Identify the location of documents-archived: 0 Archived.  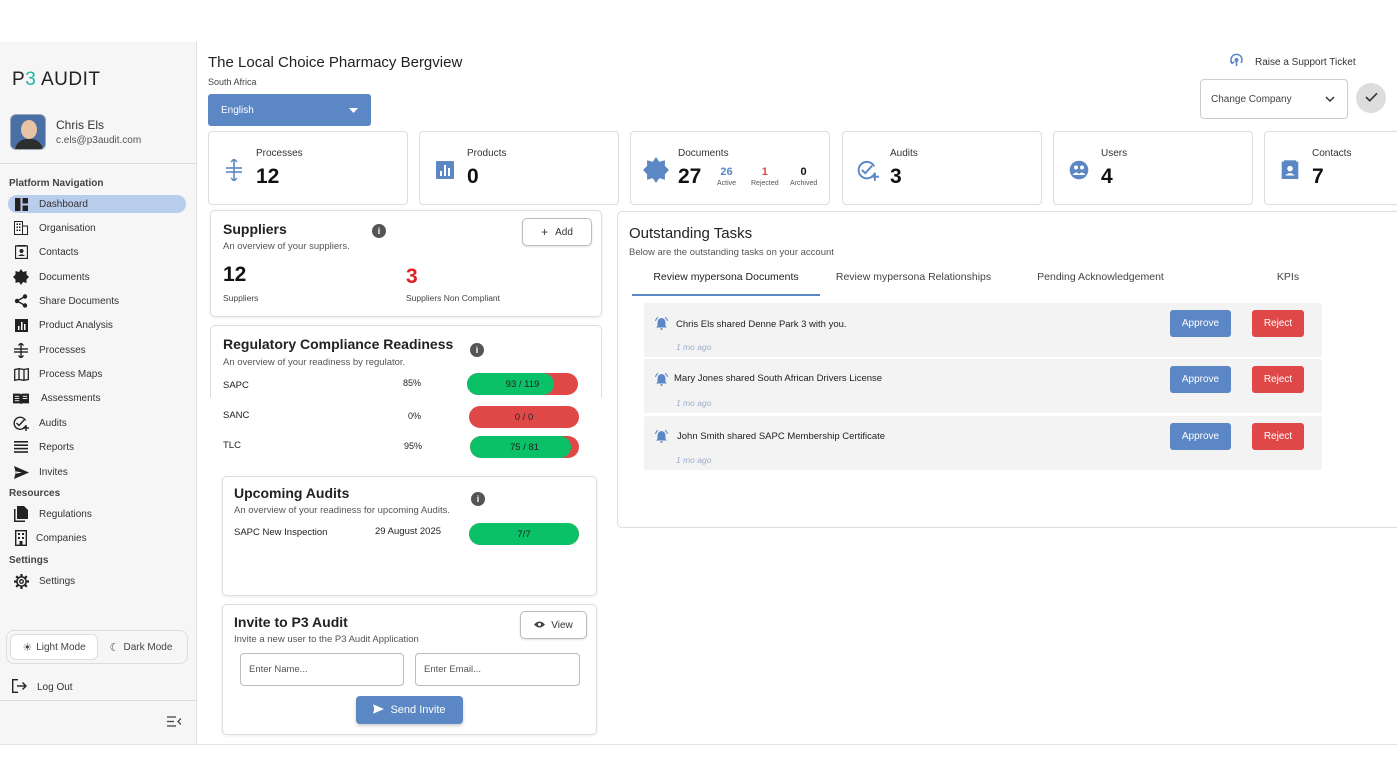
(804, 176).